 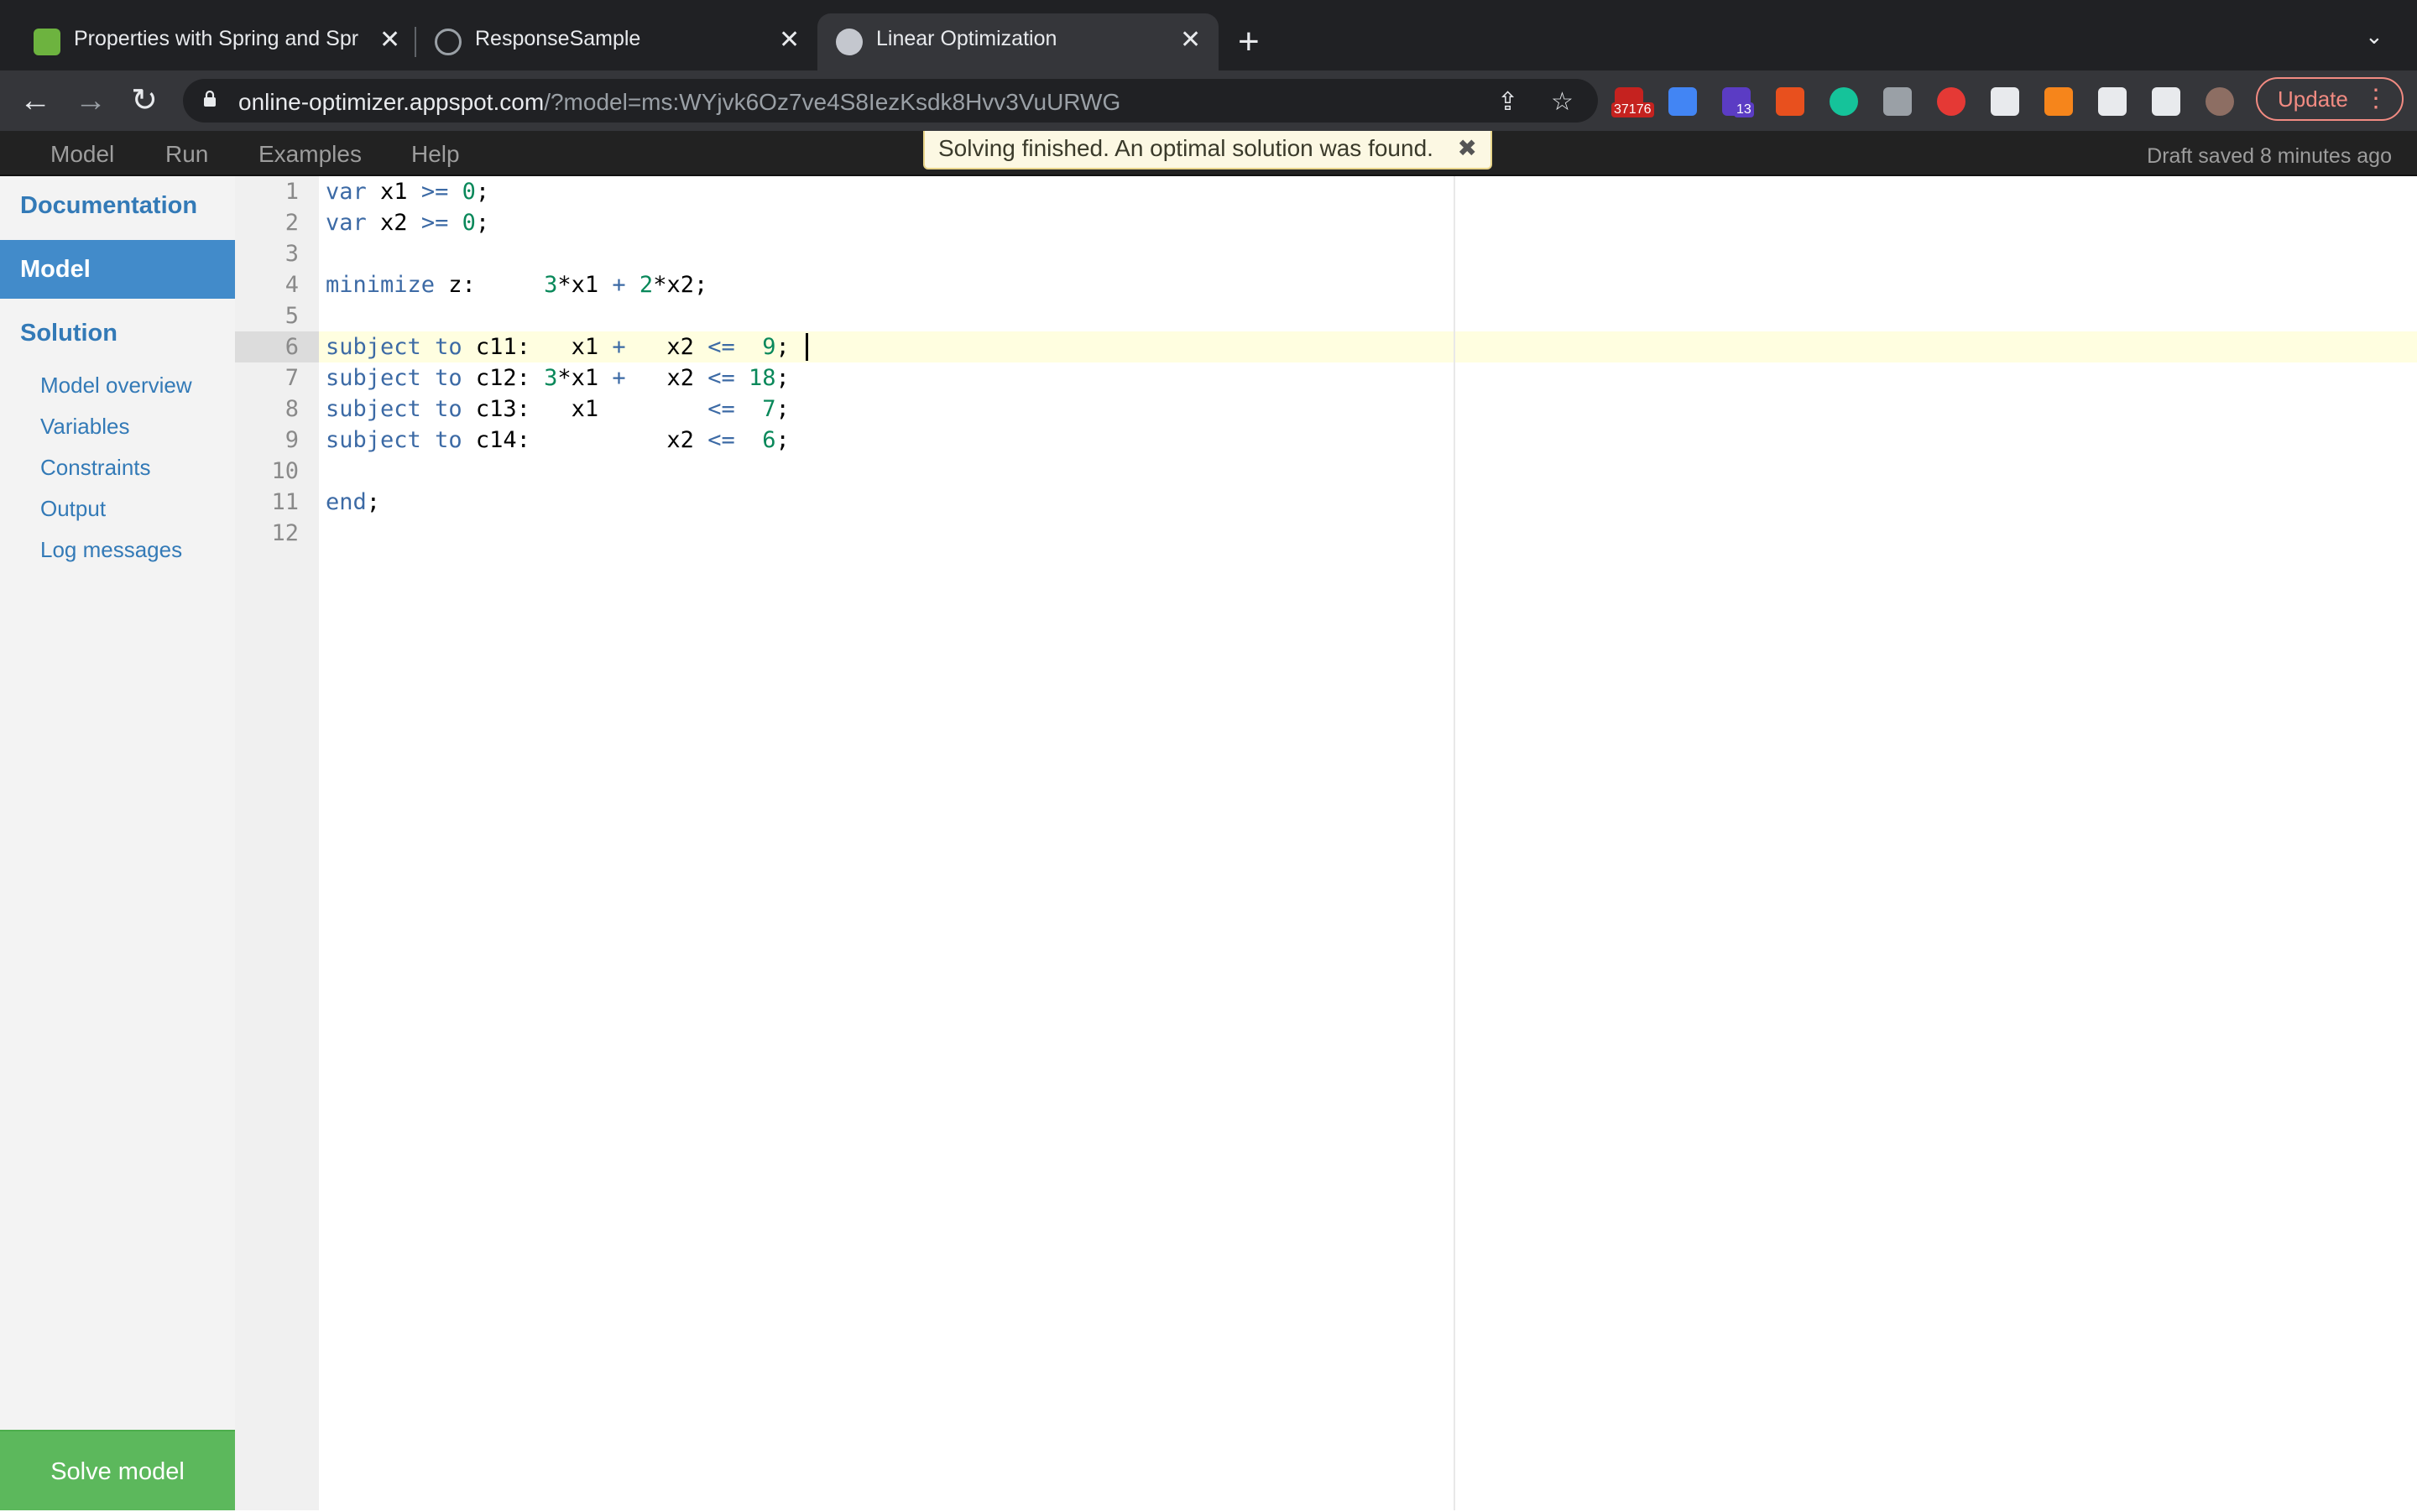 What do you see at coordinates (210, 99) in the screenshot?
I see `lock-icon` at bounding box center [210, 99].